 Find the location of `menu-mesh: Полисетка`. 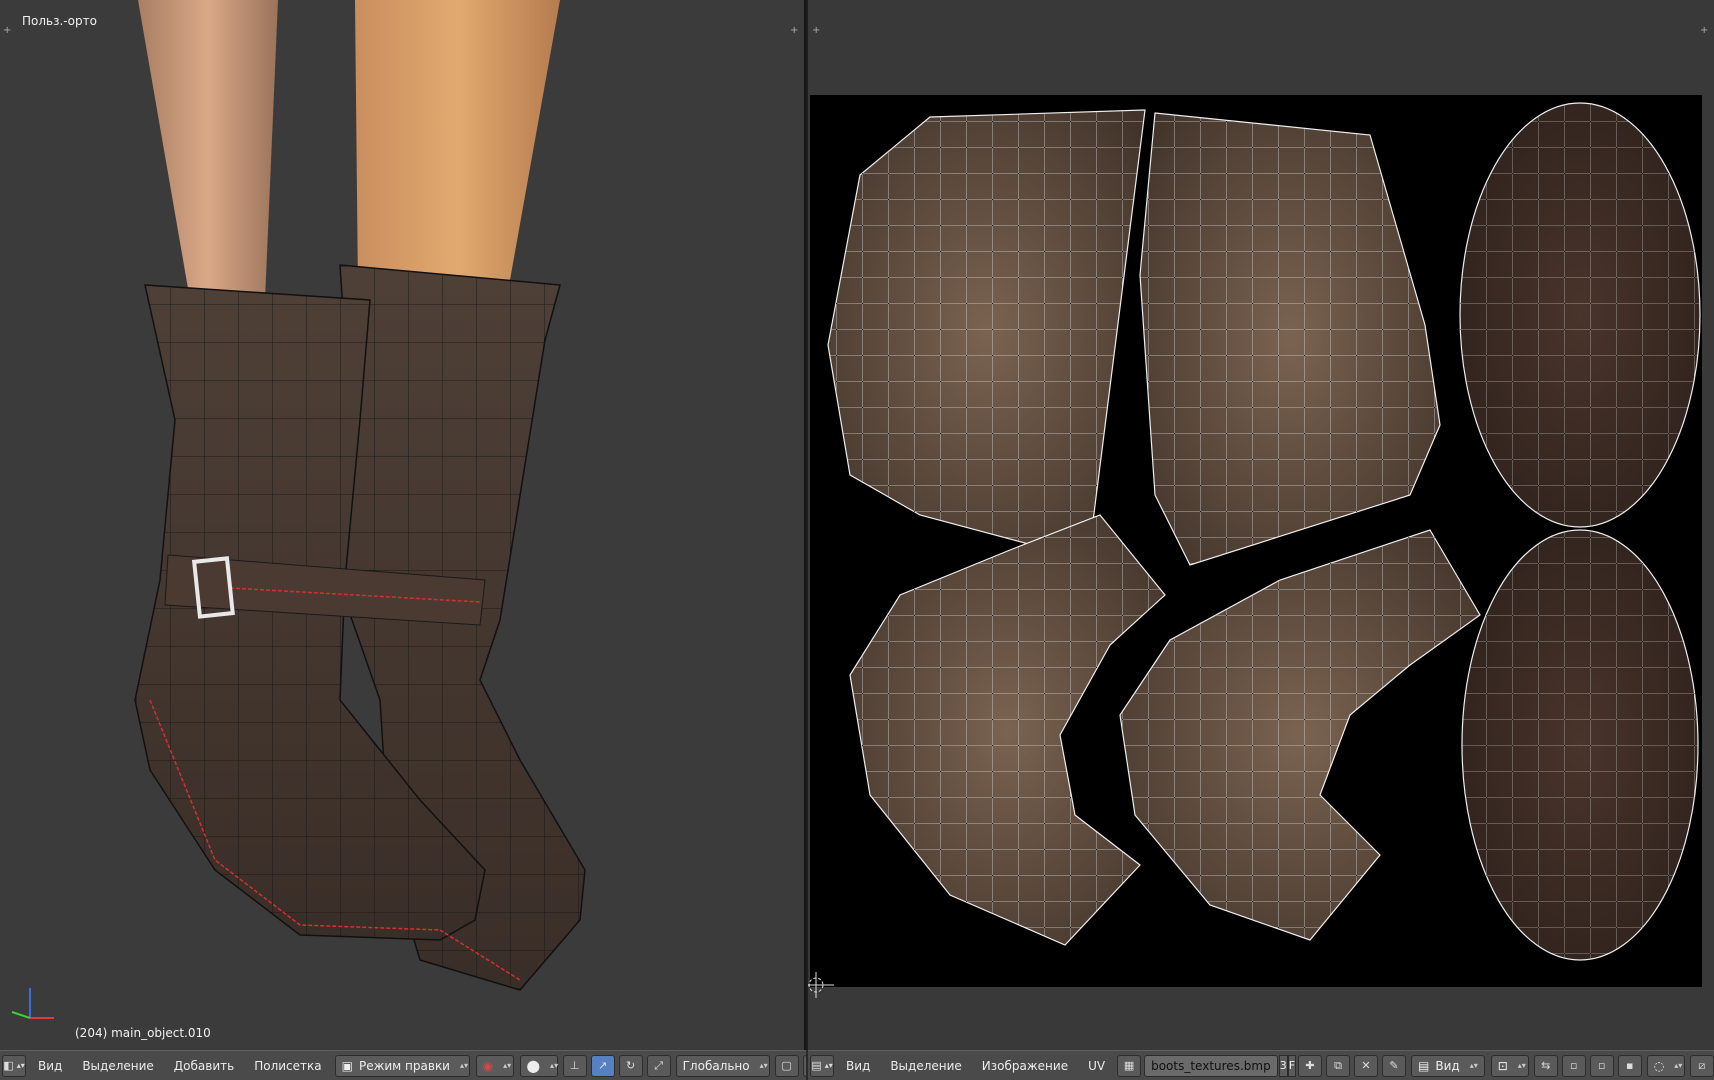

menu-mesh: Полисетка is located at coordinates (287, 1066).